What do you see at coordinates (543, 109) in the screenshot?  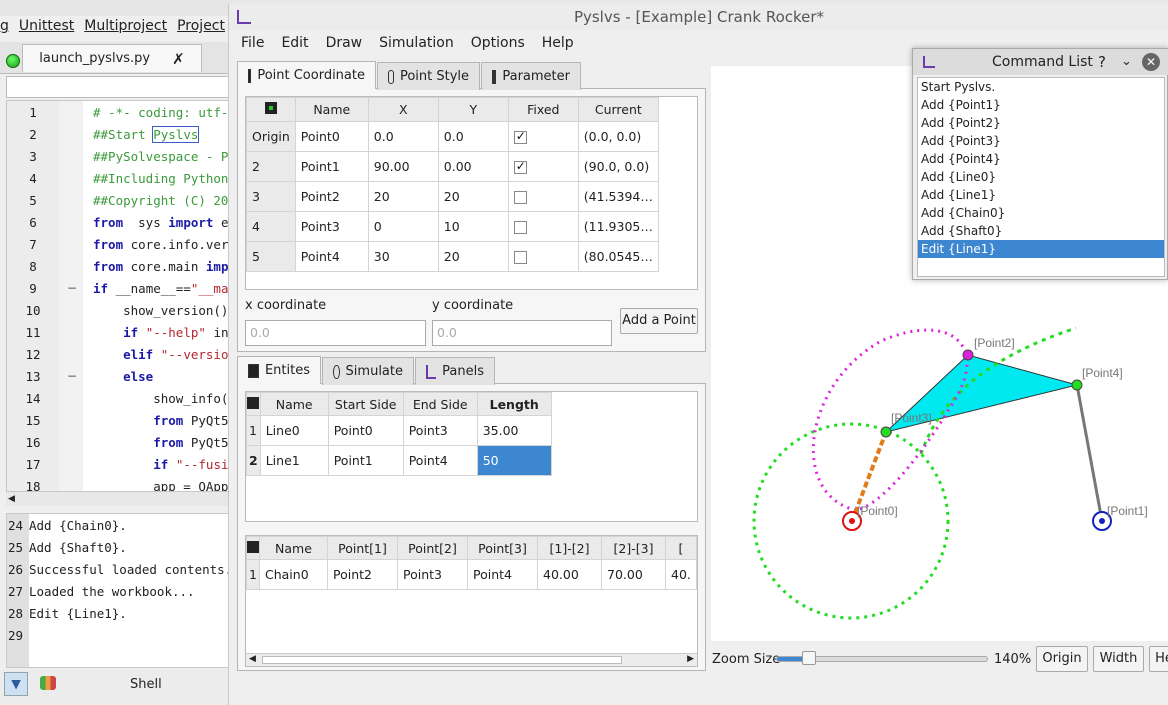 I see `column-header-fixed: Fixed` at bounding box center [543, 109].